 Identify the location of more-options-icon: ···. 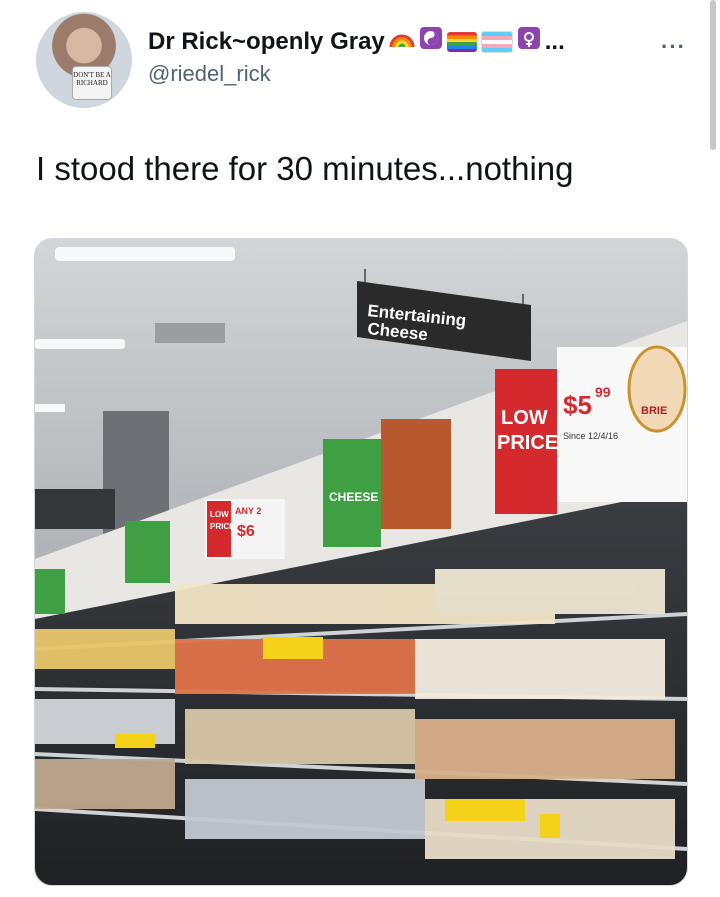
(673, 47).